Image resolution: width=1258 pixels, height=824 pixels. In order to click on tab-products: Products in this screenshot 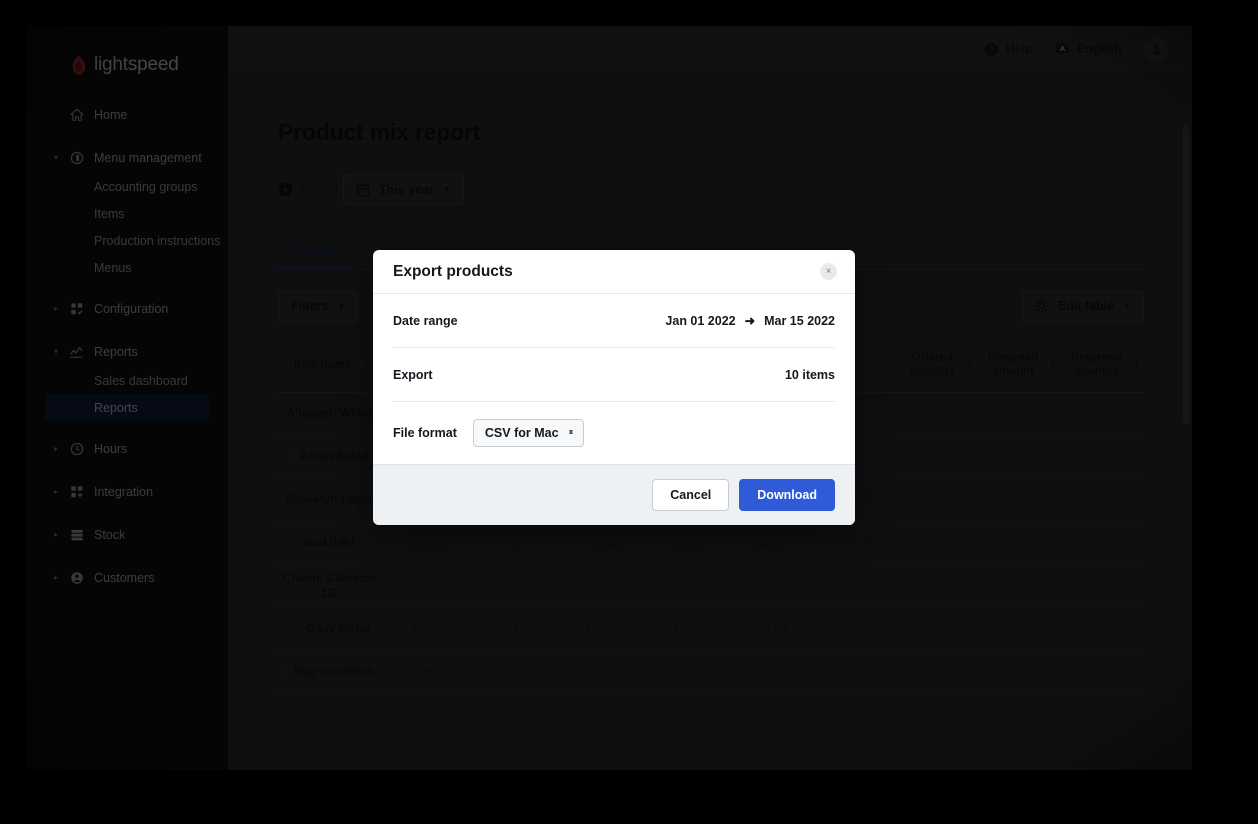, I will do `click(317, 256)`.